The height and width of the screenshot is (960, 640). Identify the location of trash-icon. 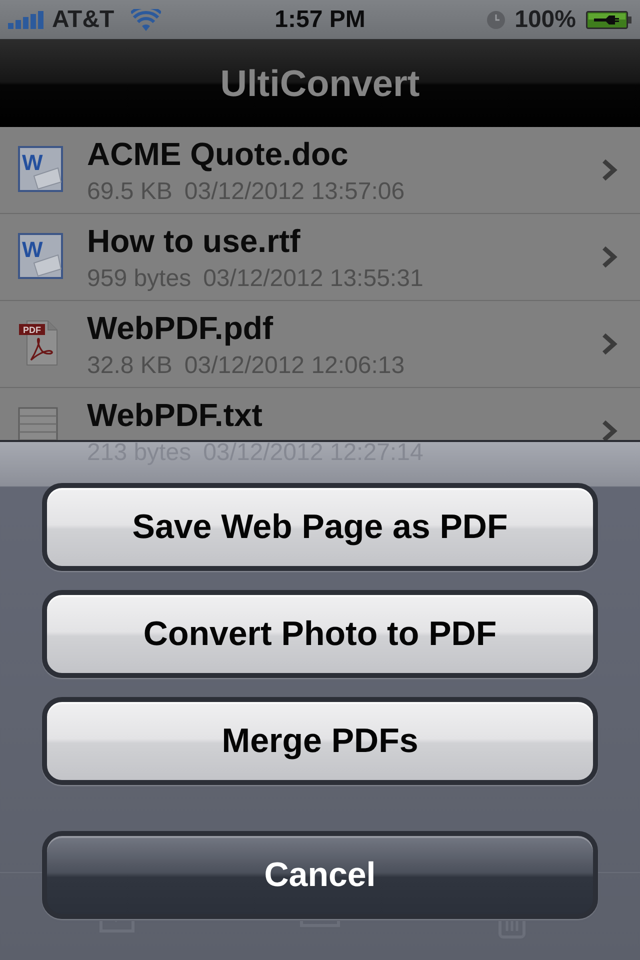
(512, 930).